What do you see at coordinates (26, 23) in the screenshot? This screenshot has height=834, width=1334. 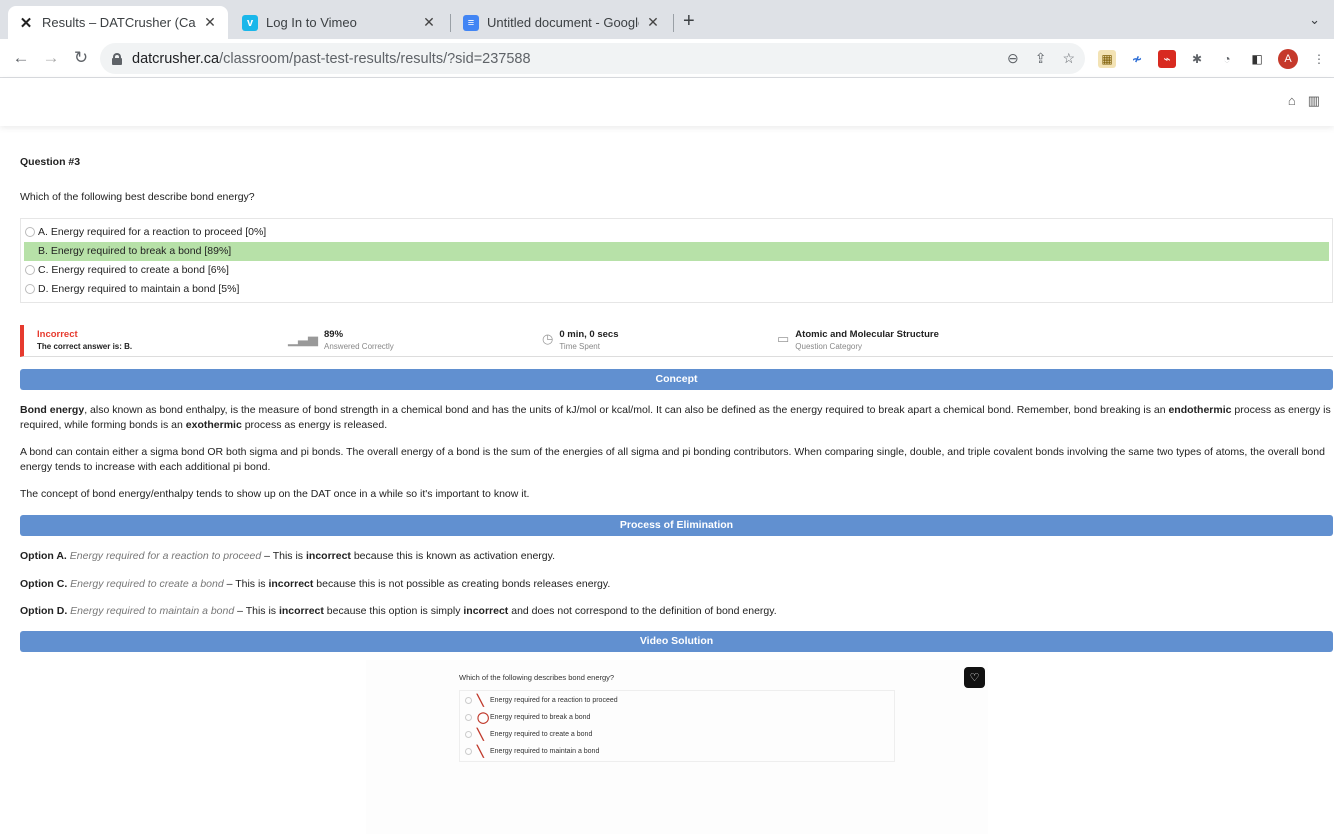 I see `datcrusher-favicon-icon: ✕` at bounding box center [26, 23].